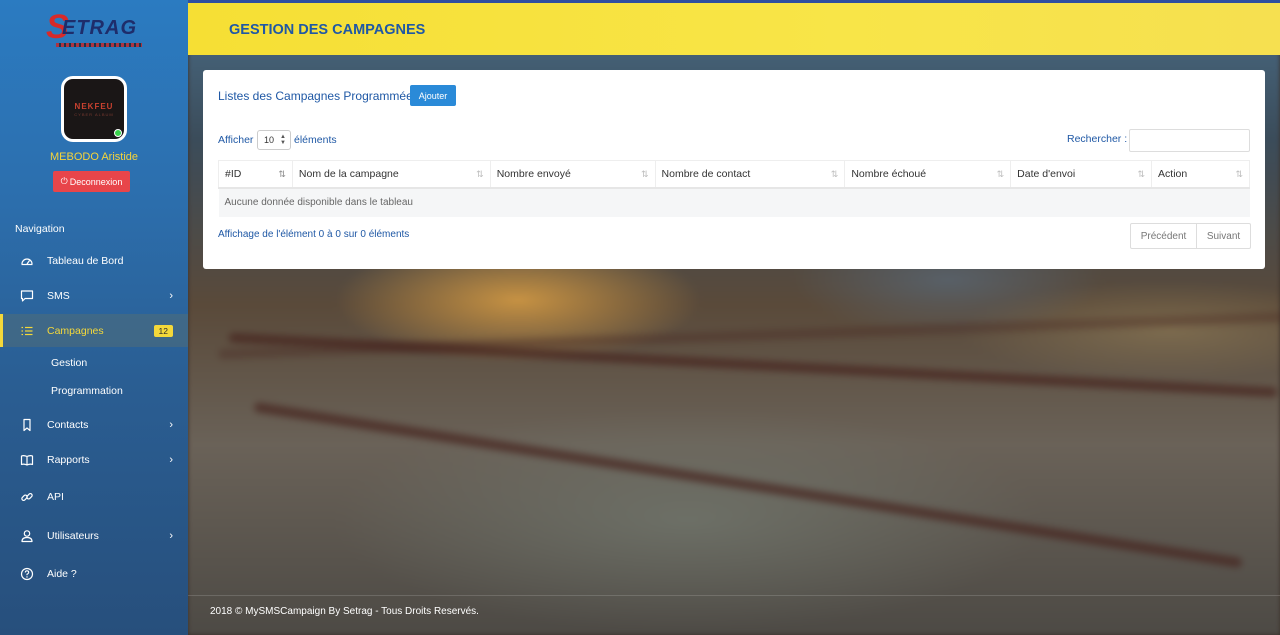 The height and width of the screenshot is (635, 1280). What do you see at coordinates (283, 140) in the screenshot?
I see `select-arrows-icon: ▲ ▼` at bounding box center [283, 140].